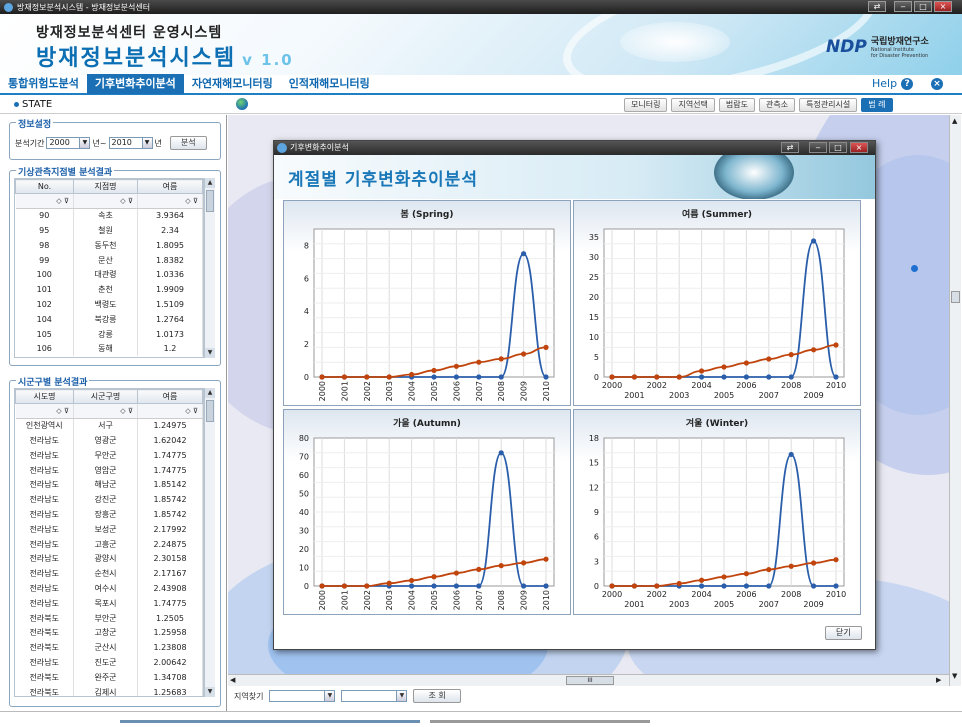  What do you see at coordinates (232, 84) in the screenshot?
I see `tab-natural-disaster: 자연재해모니터링` at bounding box center [232, 84].